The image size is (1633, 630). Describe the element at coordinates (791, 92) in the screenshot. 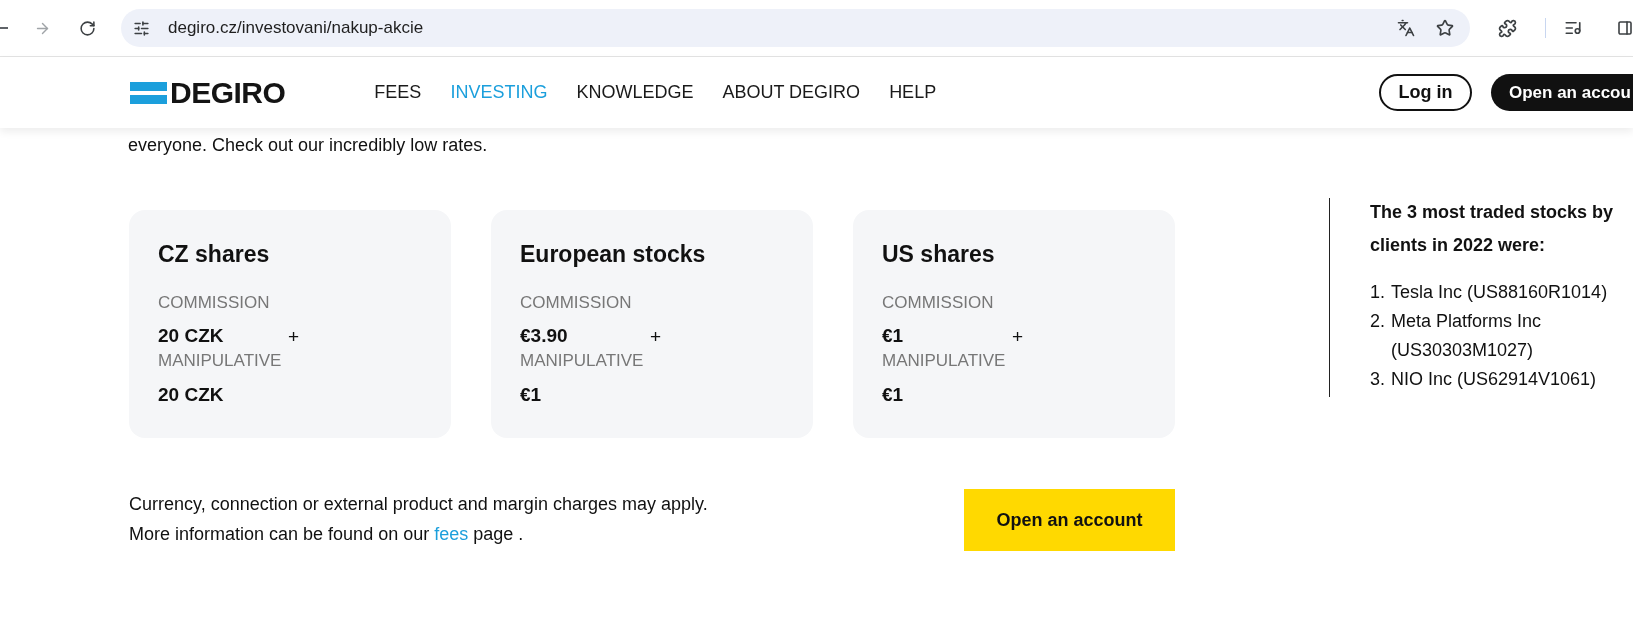

I see `nav-link: ABOUT DEGIRO` at that location.